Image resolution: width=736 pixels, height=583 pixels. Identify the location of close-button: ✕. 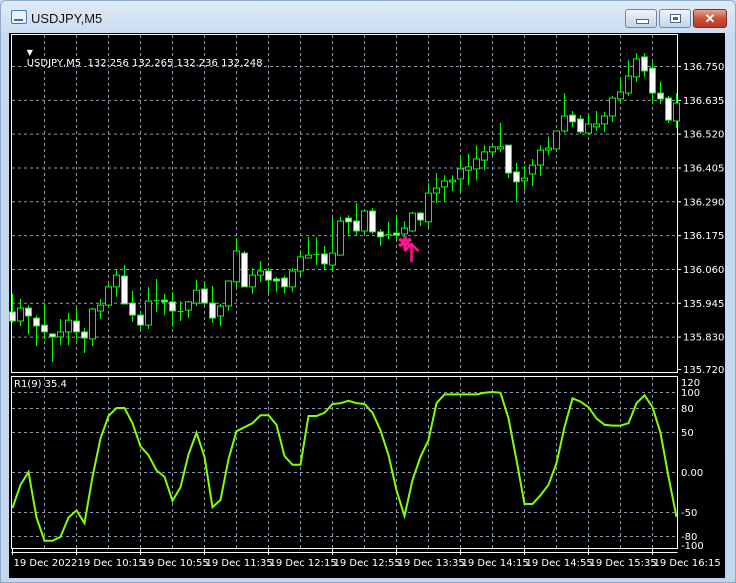
(710, 18).